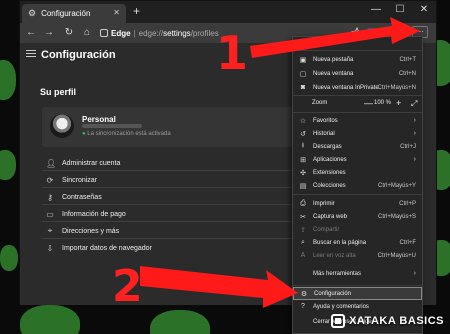  Describe the element at coordinates (396, 321) in the screenshot. I see `watermark-text: XATAKA BASICS` at that location.